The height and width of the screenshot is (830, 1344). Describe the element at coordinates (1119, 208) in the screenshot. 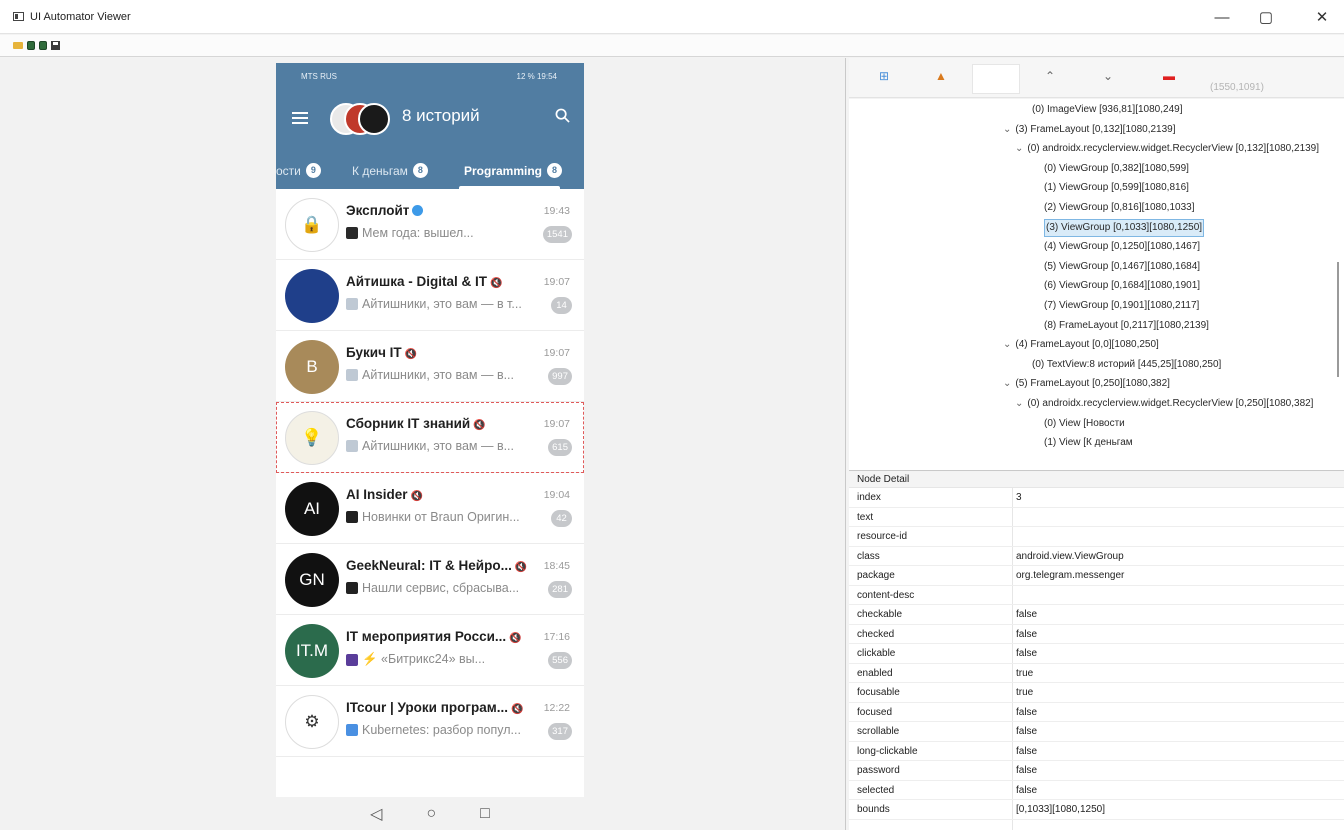

I see `tree-node: (2) ViewGroup [0,816][1080,1033]` at that location.